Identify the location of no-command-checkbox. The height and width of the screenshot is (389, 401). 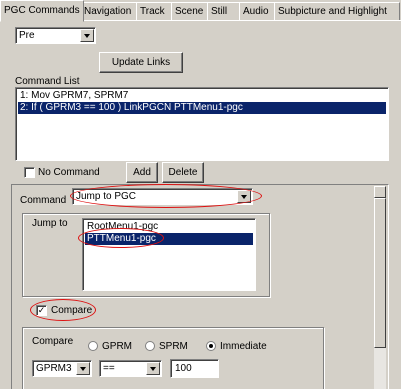
(29, 172).